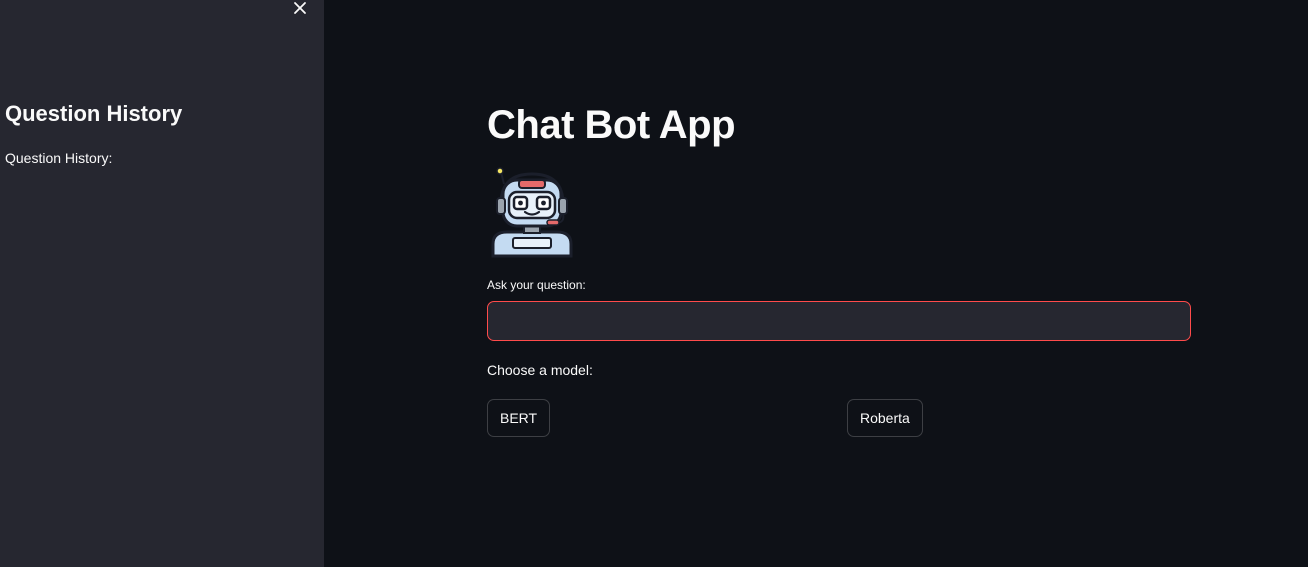  I want to click on roberta-model-button: Roberta, so click(885, 418).